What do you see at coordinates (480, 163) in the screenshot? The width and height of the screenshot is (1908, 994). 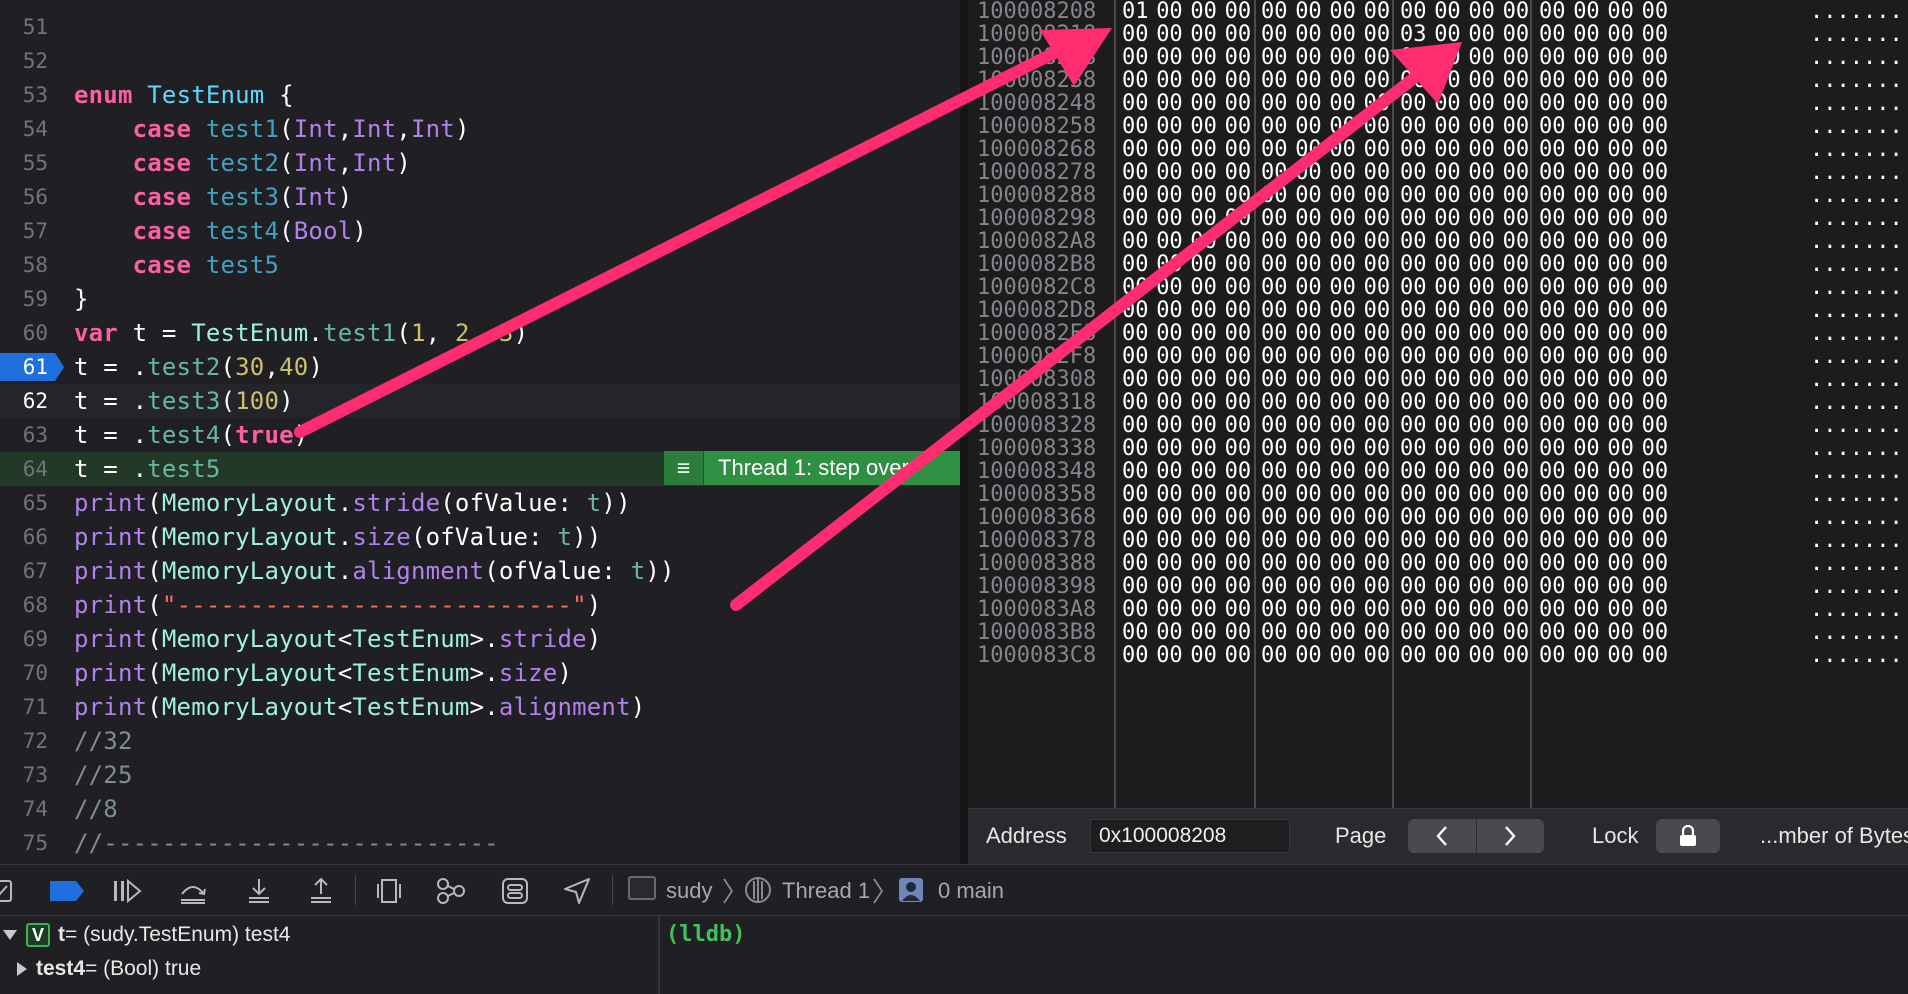 I see `code-line: 55 case test2(Int,Int)` at bounding box center [480, 163].